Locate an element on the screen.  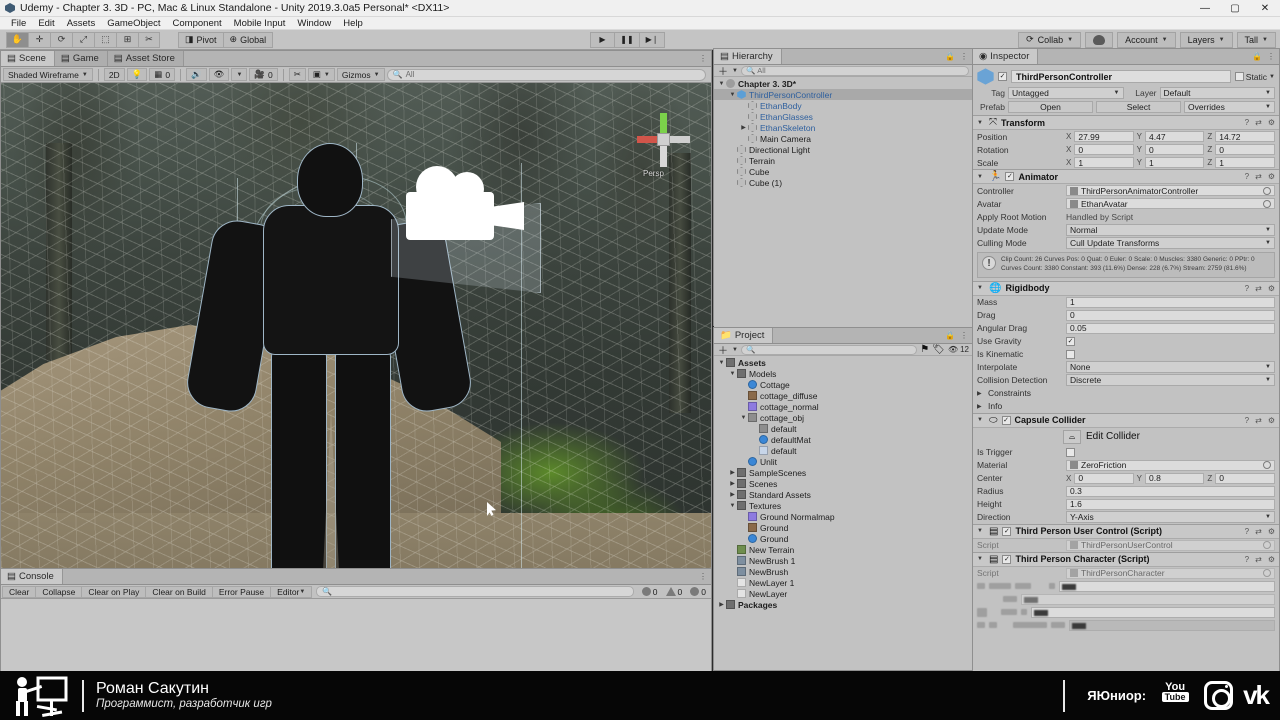
scene-audio-toggle: 🔊 is located at coordinates (196, 74).